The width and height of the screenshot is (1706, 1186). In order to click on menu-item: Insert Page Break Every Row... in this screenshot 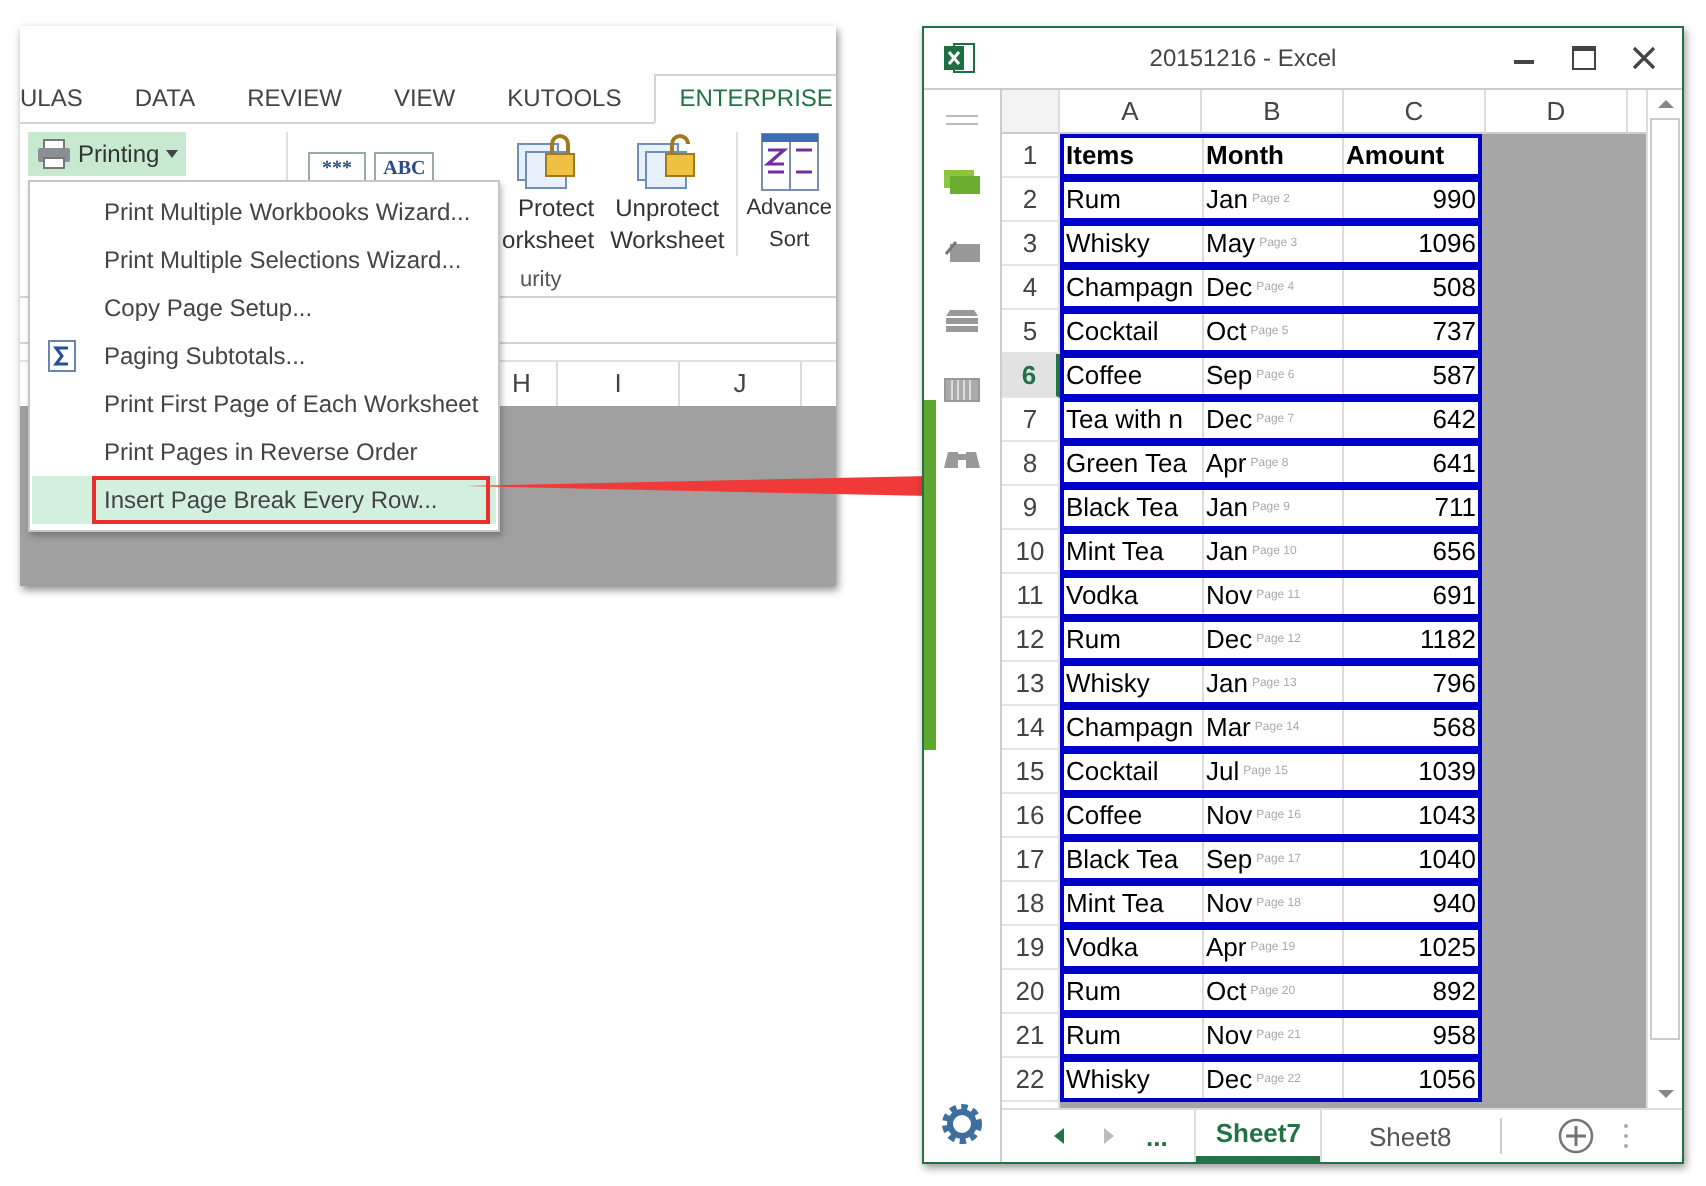, I will do `click(264, 500)`.